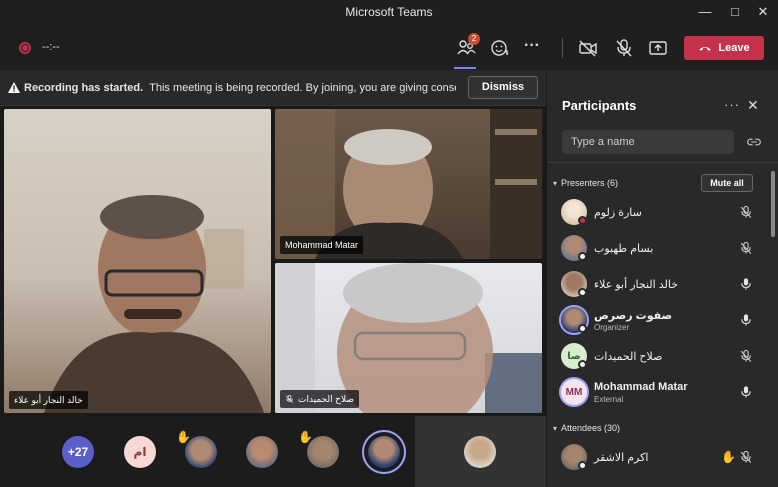 Image resolution: width=778 pixels, height=487 pixels. I want to click on participant-strip: +27 ام ✋ ✋, so click(273, 451).